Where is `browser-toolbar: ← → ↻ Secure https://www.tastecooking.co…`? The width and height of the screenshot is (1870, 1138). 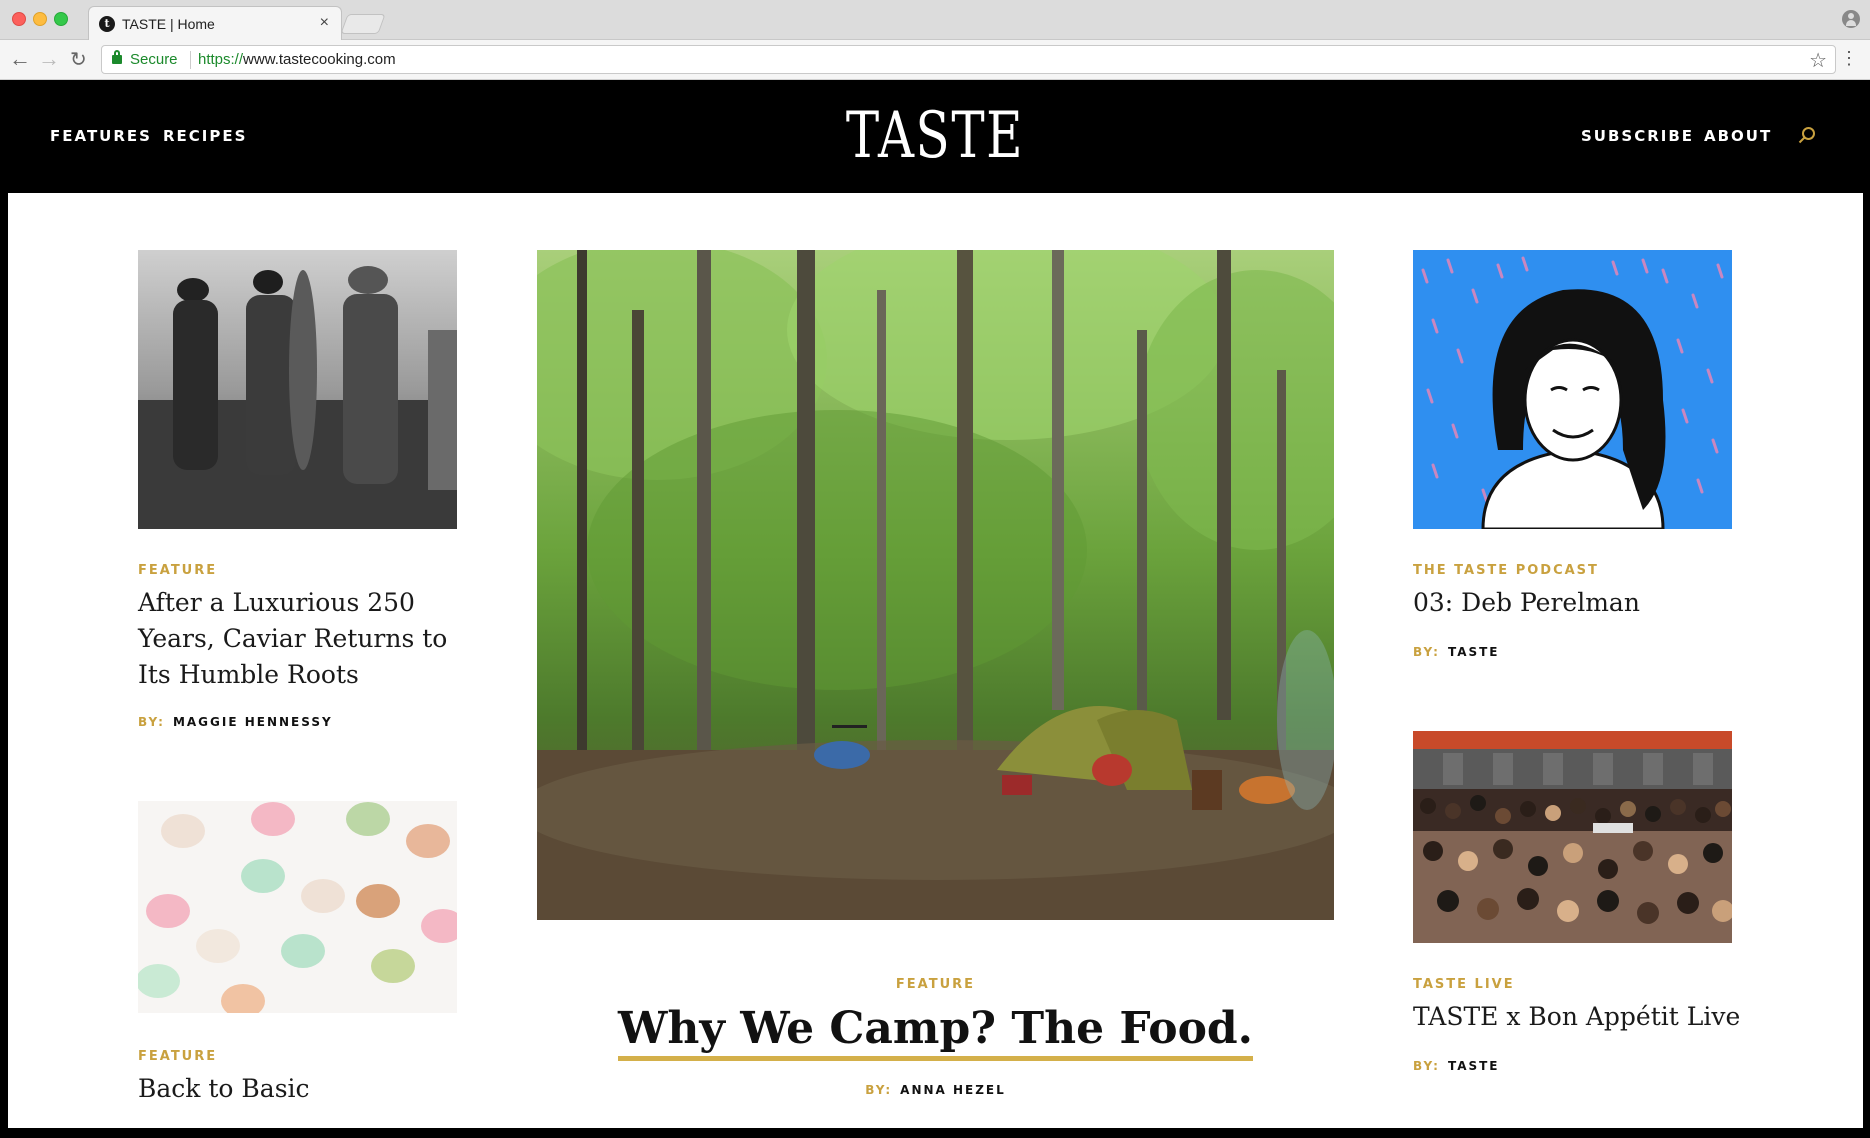
browser-toolbar: ← → ↻ Secure https://www.tastecooking.co… is located at coordinates (935, 60).